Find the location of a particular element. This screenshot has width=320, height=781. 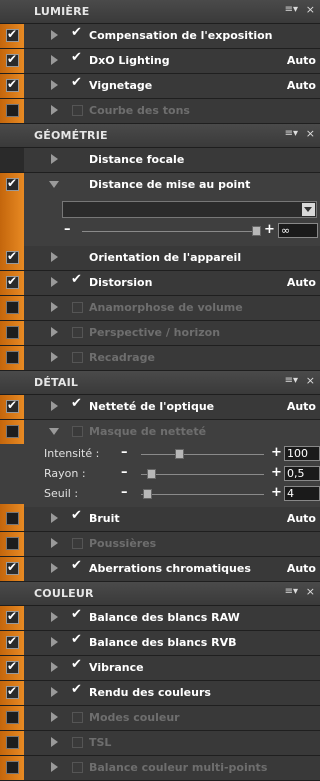

row-chromatic-aberrations: Aberrations chromatiques Auto is located at coordinates (160, 569).